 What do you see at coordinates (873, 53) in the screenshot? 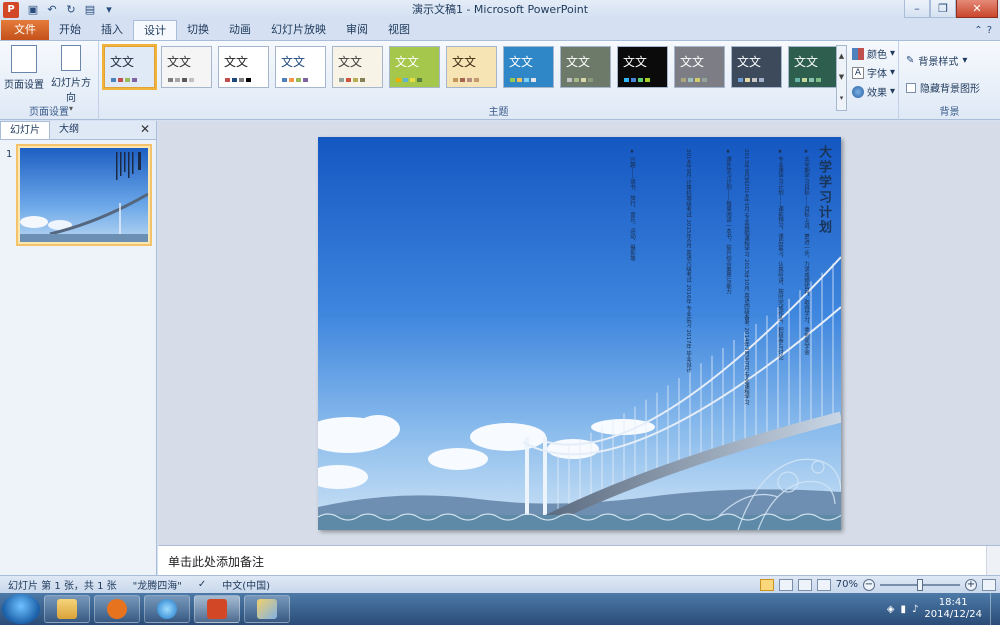
I see `colors-button: 颜色 ▾` at bounding box center [873, 53].